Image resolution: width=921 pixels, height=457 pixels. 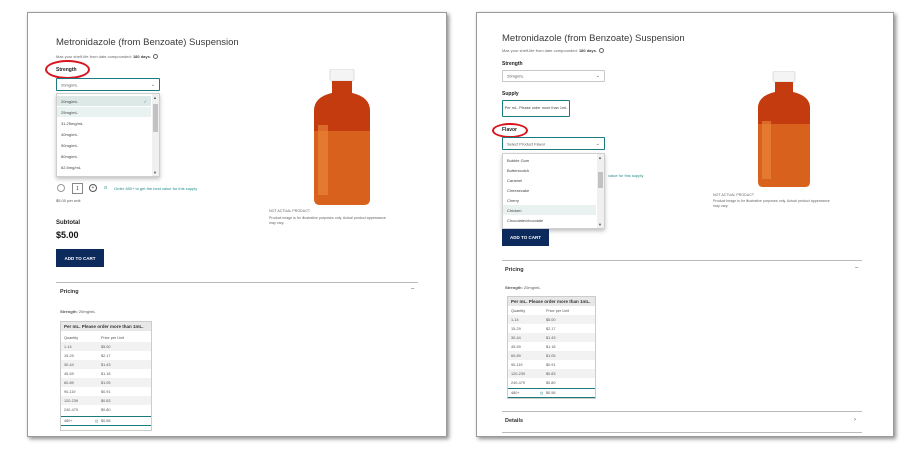 I want to click on strength-option: 25mg/mL, so click(x=104, y=112).